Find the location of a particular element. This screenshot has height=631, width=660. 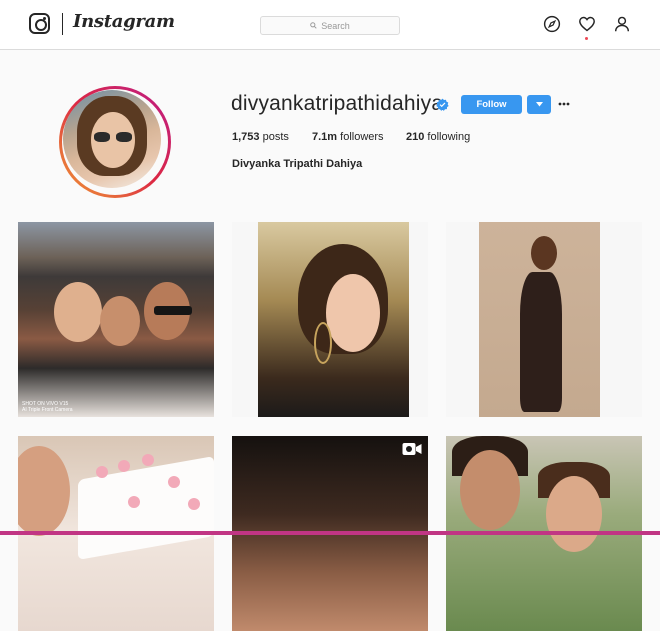

ellipsis-icon is located at coordinates (564, 104).